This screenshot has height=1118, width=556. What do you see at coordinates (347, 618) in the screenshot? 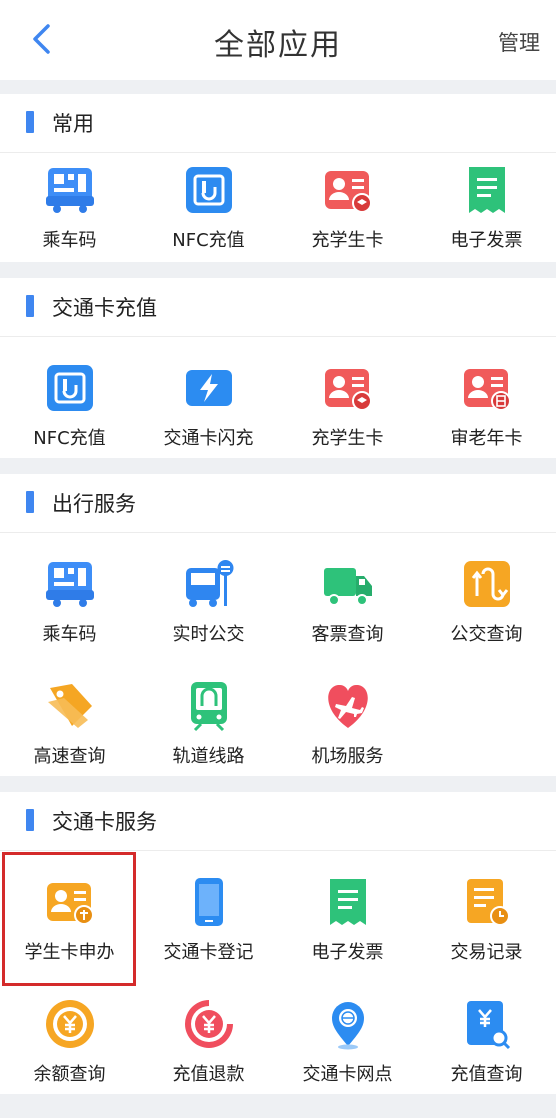
I see `app-ticket-query: 客票查询` at bounding box center [347, 618].